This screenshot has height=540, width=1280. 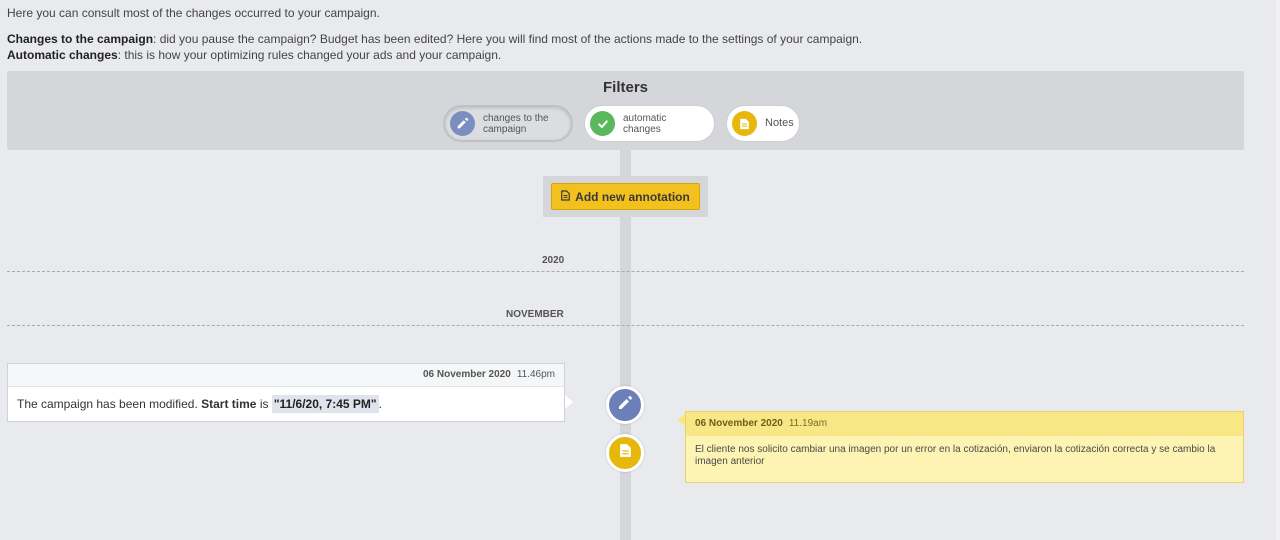 I want to click on event-value: "11/6/20, 7:45 PM", so click(x=325, y=404).